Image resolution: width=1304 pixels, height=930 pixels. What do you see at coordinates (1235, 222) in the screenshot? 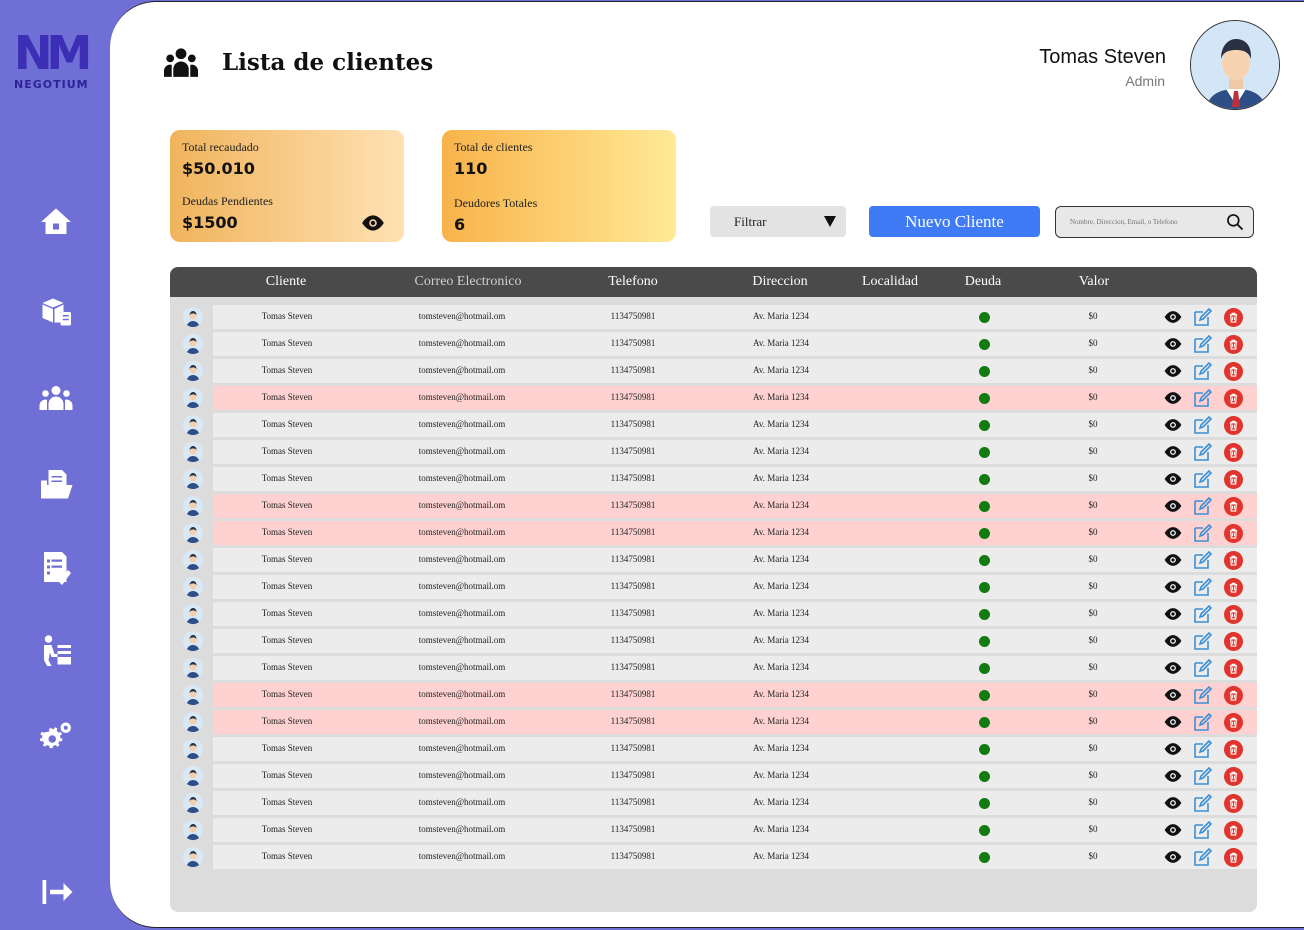
I see `search-icon` at bounding box center [1235, 222].